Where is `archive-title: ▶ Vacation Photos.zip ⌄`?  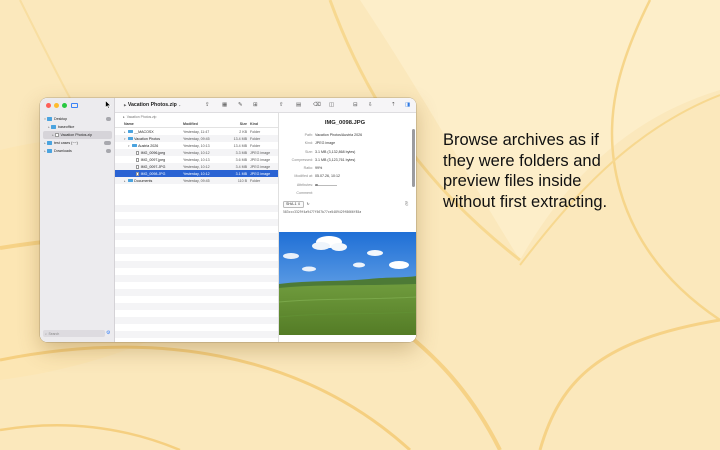 archive-title: ▶ Vacation Photos.zip ⌄ is located at coordinates (152, 105).